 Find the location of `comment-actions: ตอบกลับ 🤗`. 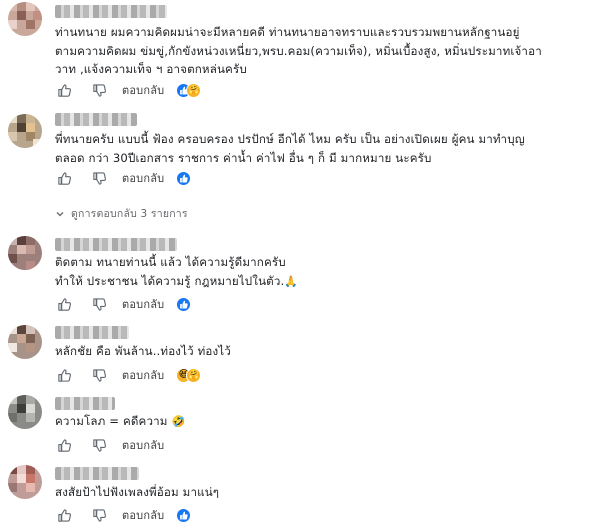

comment-actions: ตอบกลับ 🤗 is located at coordinates (128, 90).